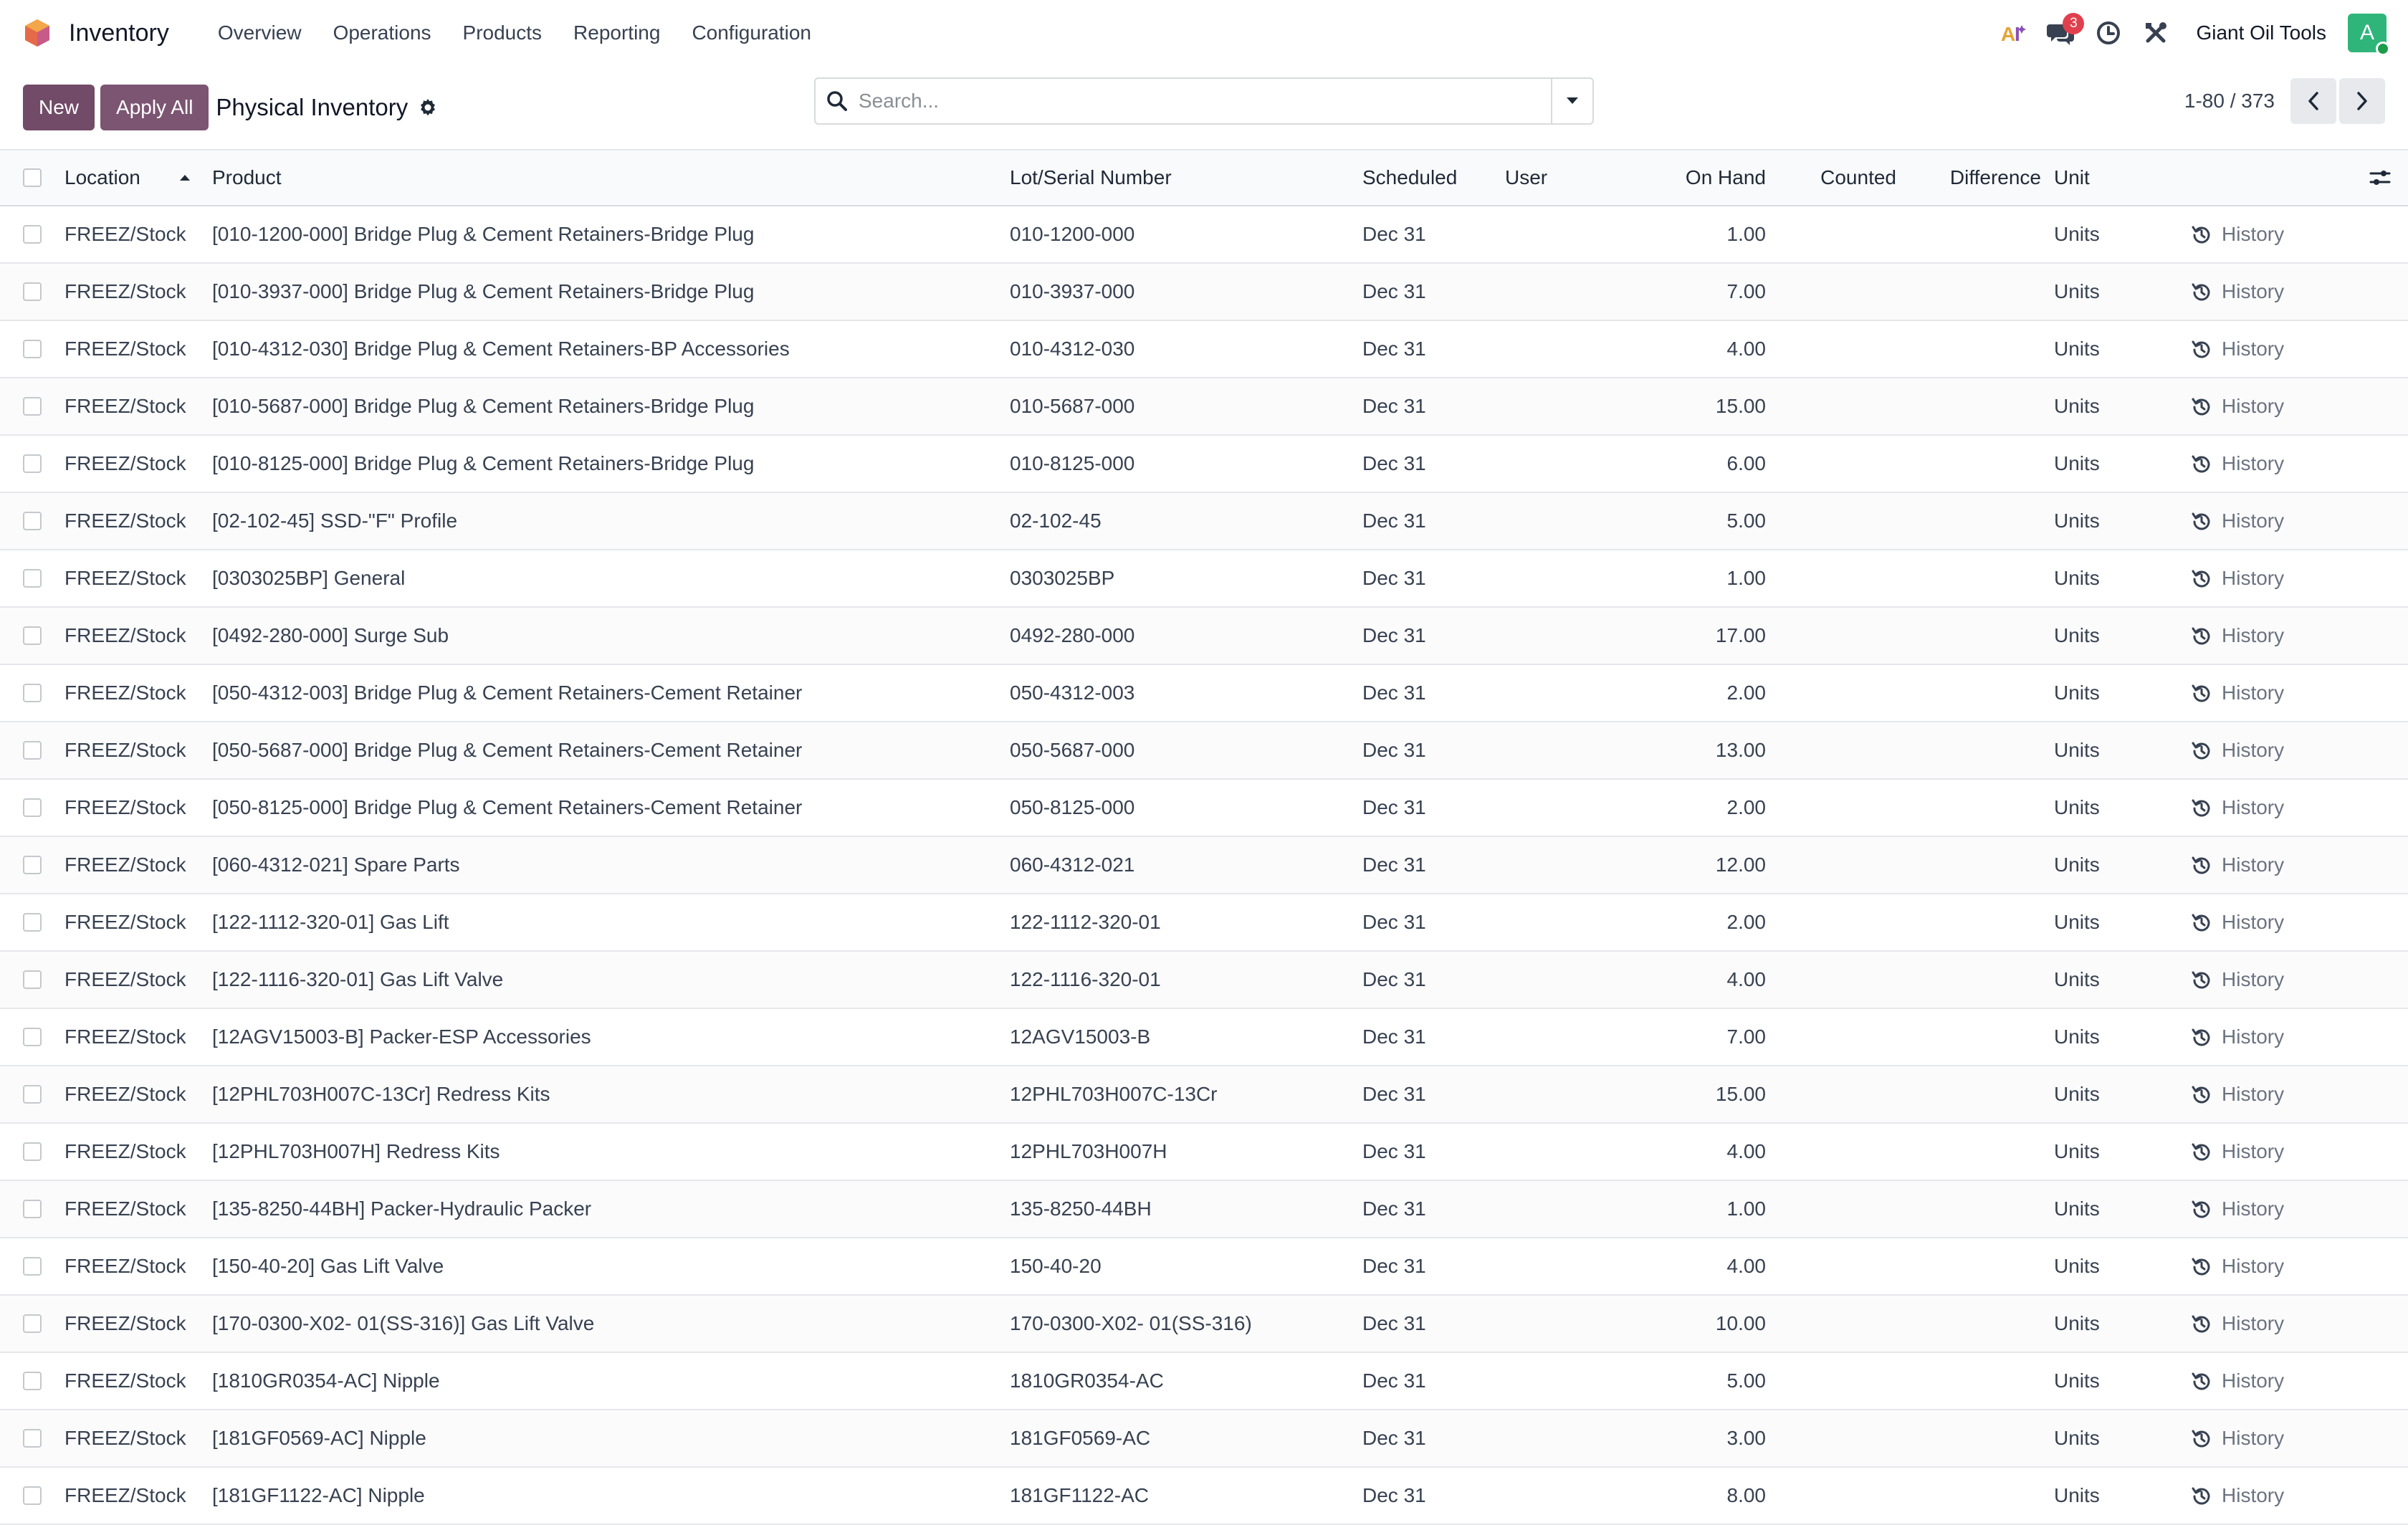  Describe the element at coordinates (2380, 177) in the screenshot. I see `optional-columns-icon` at that location.